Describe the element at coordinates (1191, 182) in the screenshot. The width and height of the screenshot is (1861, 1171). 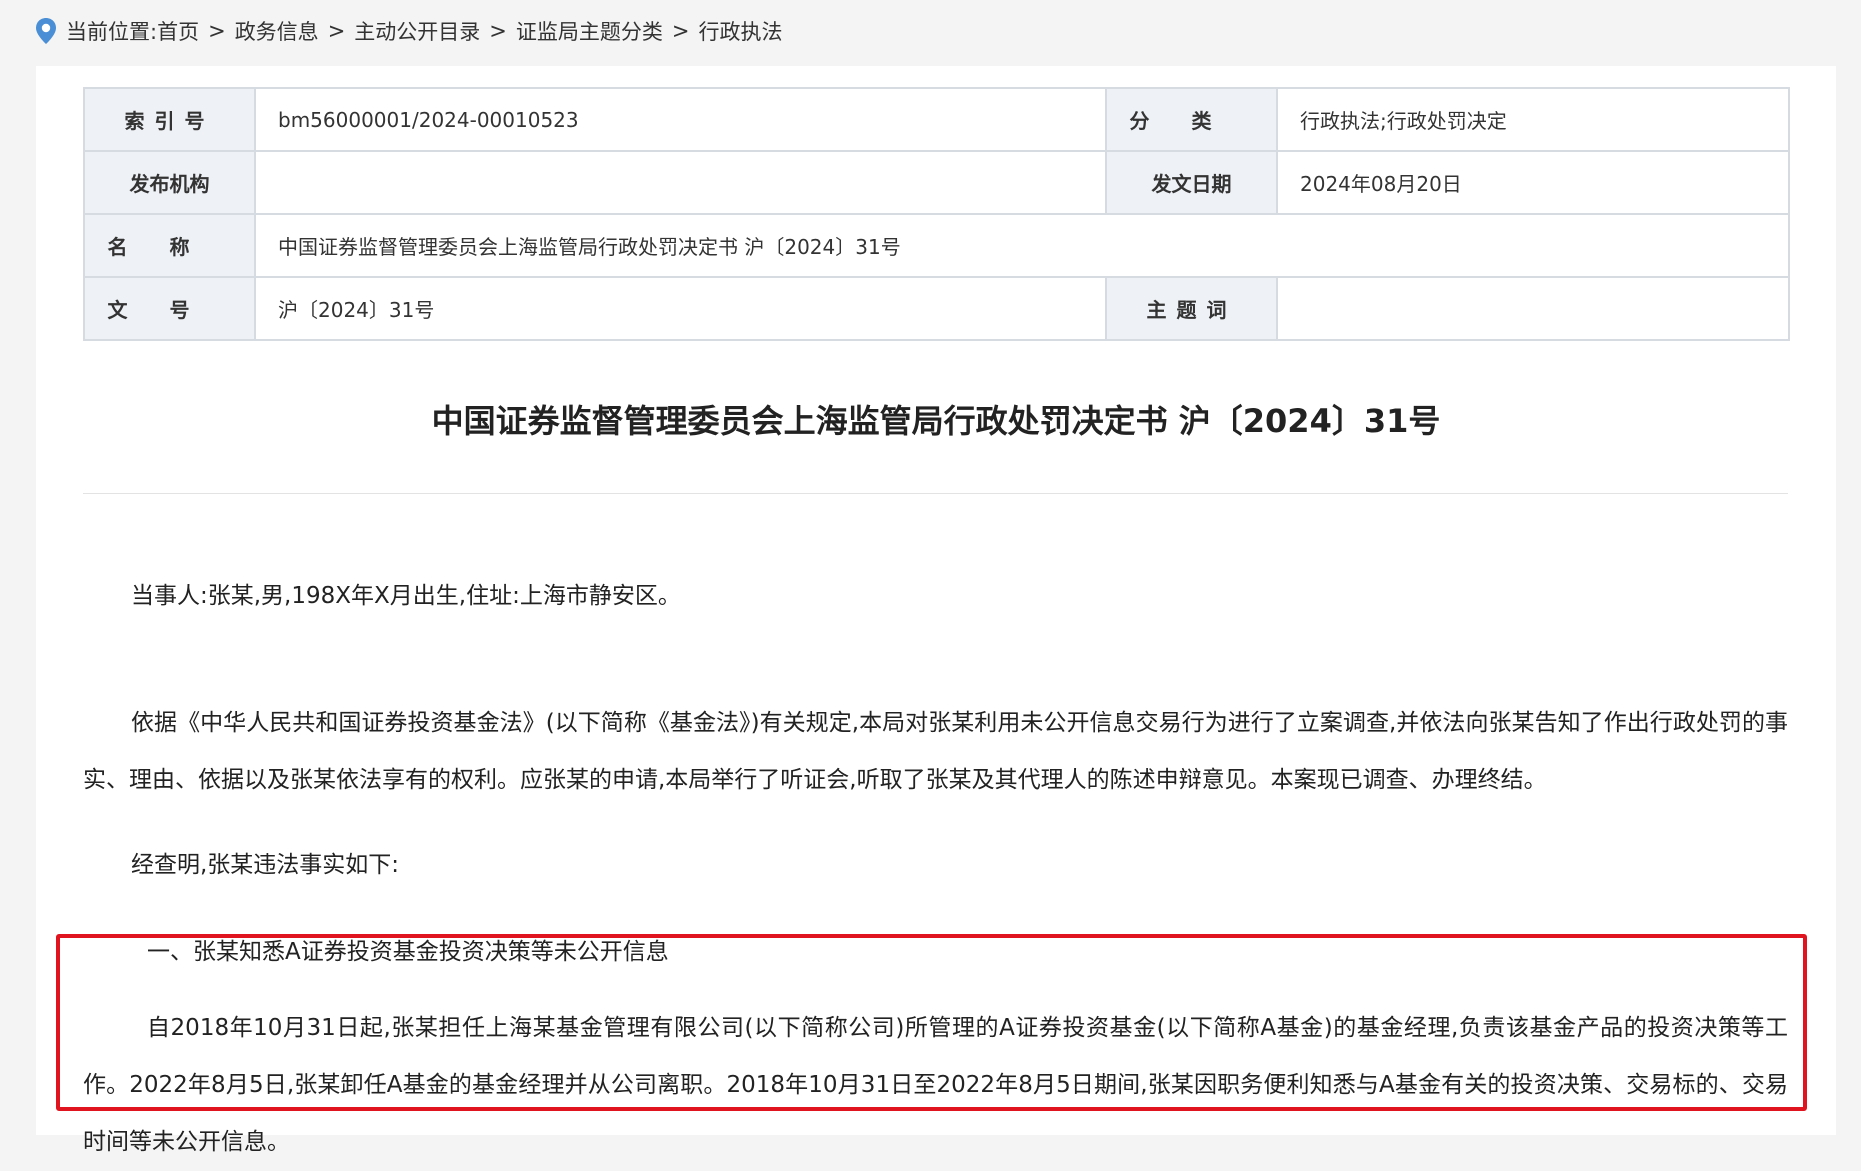
I see `date-label: 发文日期` at that location.